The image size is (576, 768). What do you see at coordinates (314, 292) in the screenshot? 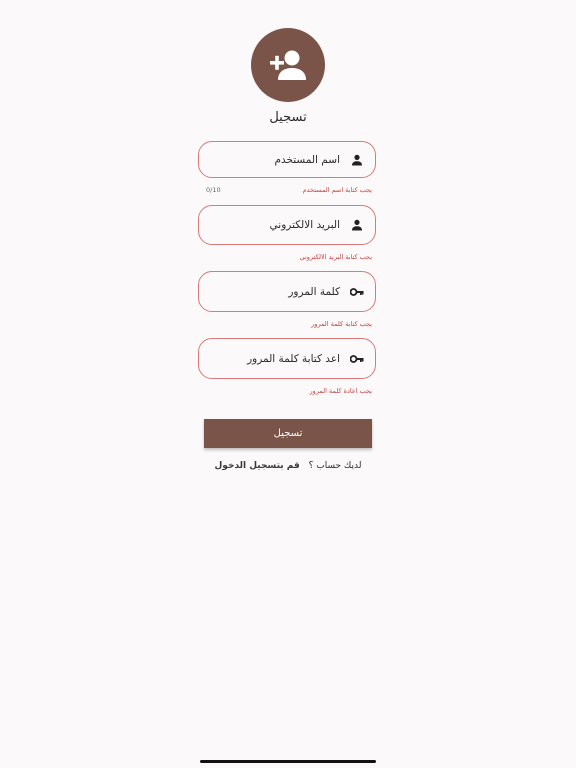
I see `password-input: كلمة المرور` at bounding box center [314, 292].